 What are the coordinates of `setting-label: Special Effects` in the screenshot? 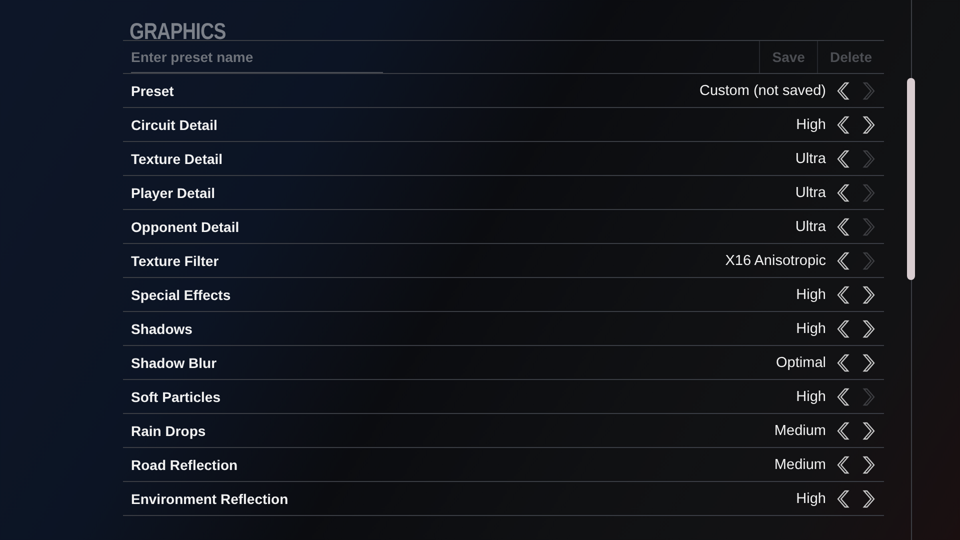 It's located at (181, 294).